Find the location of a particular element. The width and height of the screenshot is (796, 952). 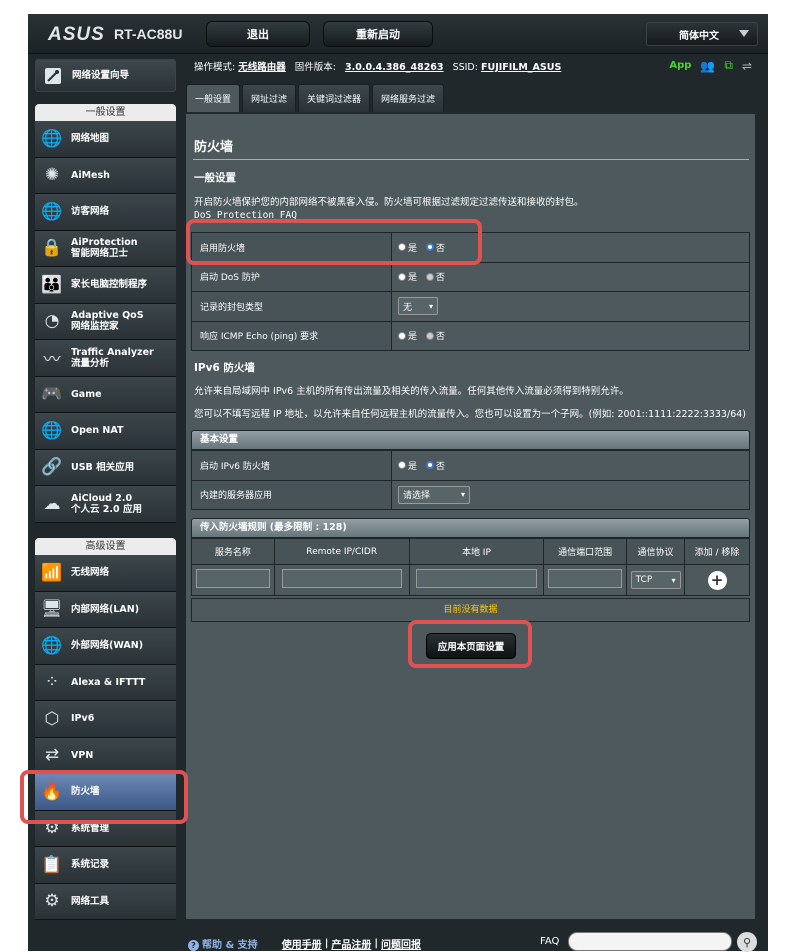

sidebar-item-aimesh: ✺ AiMesh is located at coordinates (105, 175).